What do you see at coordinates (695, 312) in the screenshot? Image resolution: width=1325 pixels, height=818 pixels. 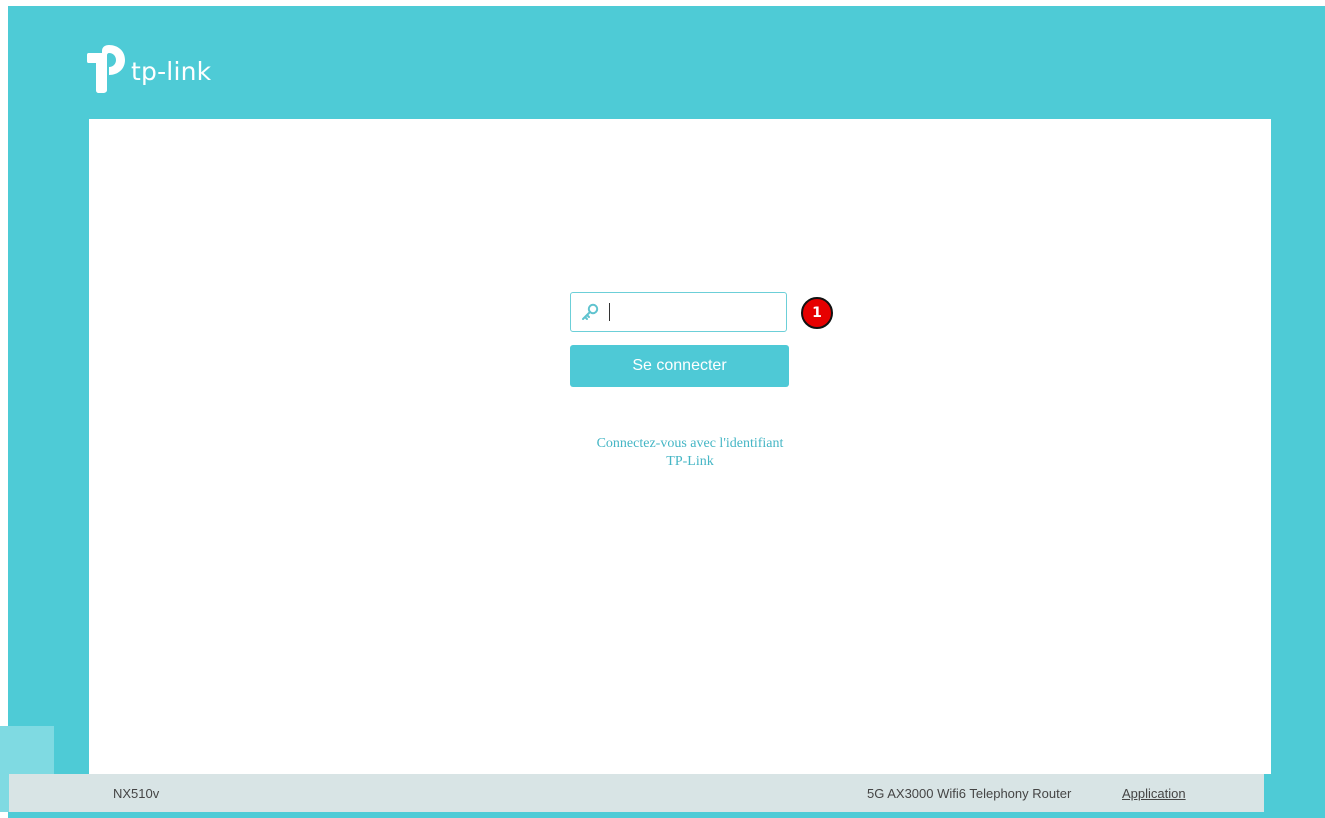 I see `password-input` at bounding box center [695, 312].